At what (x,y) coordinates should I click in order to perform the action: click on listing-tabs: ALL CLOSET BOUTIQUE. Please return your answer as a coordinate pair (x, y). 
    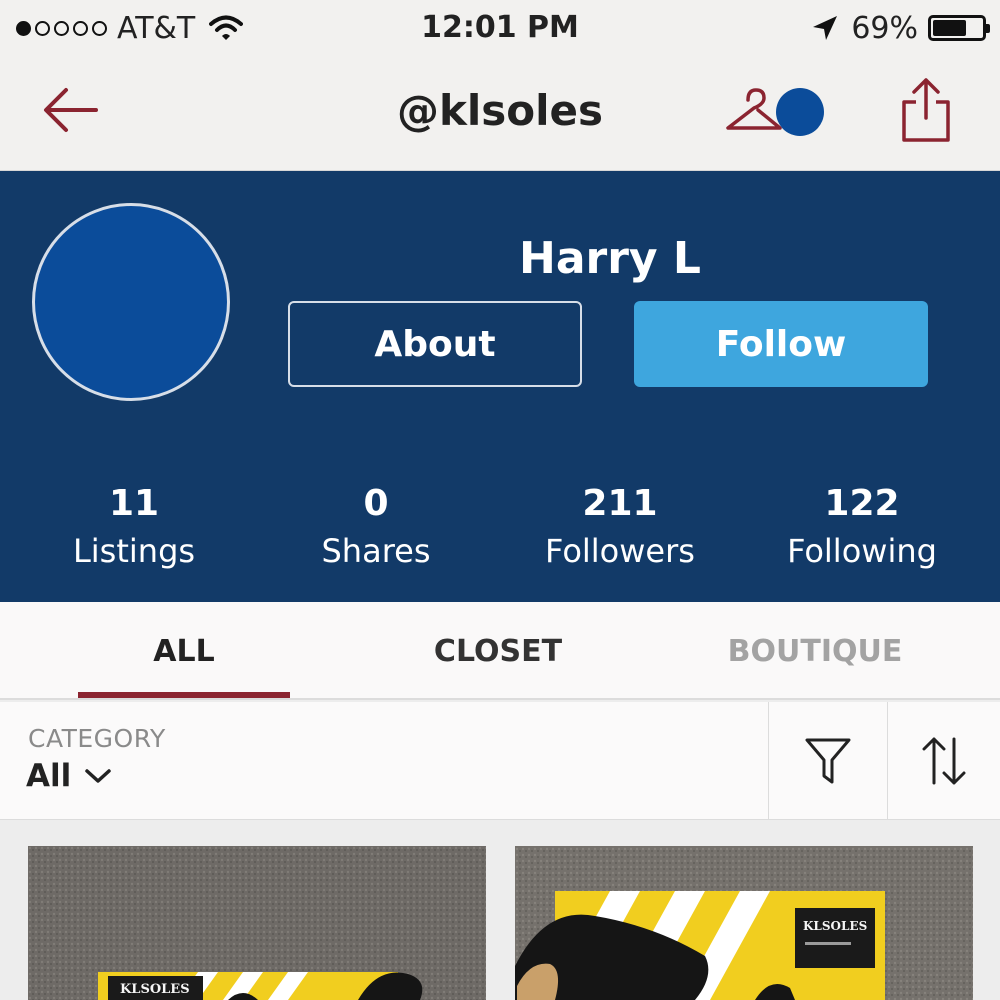
    Looking at the image, I should click on (500, 651).